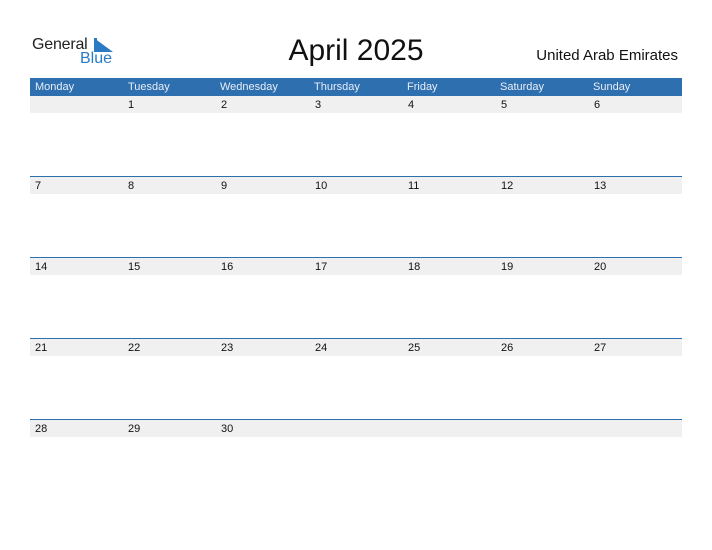 This screenshot has height=550, width=712. Describe the element at coordinates (600, 267) in the screenshot. I see `day-cell: 20` at that location.